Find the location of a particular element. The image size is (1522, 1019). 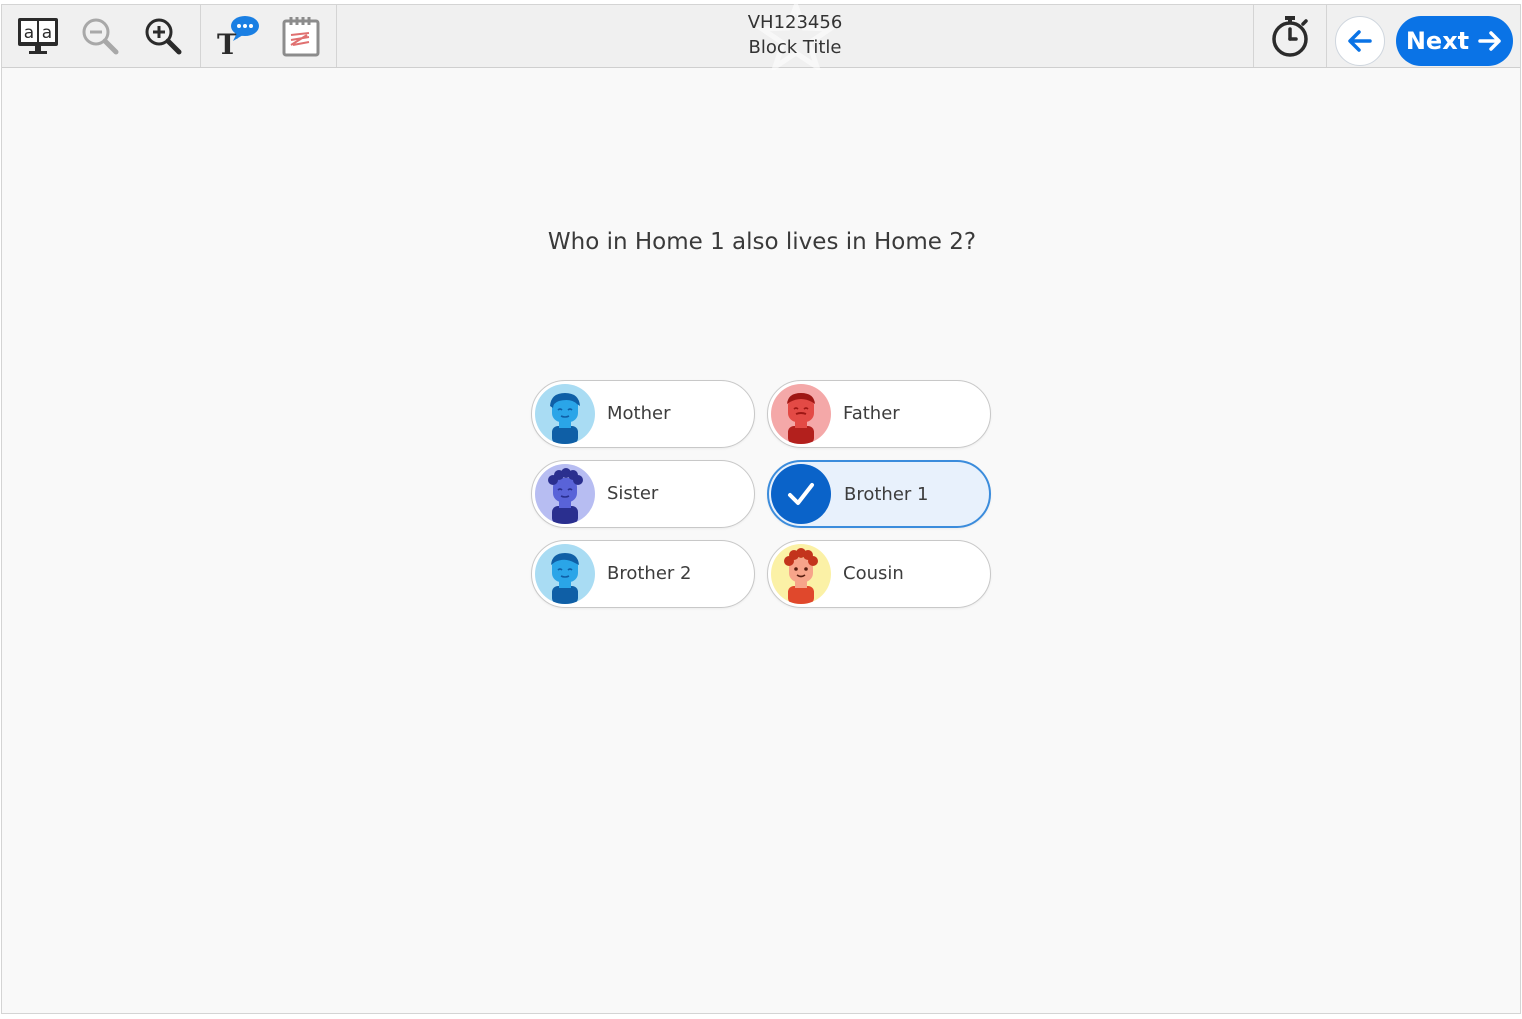

glossary-button: T is located at coordinates (237, 36).